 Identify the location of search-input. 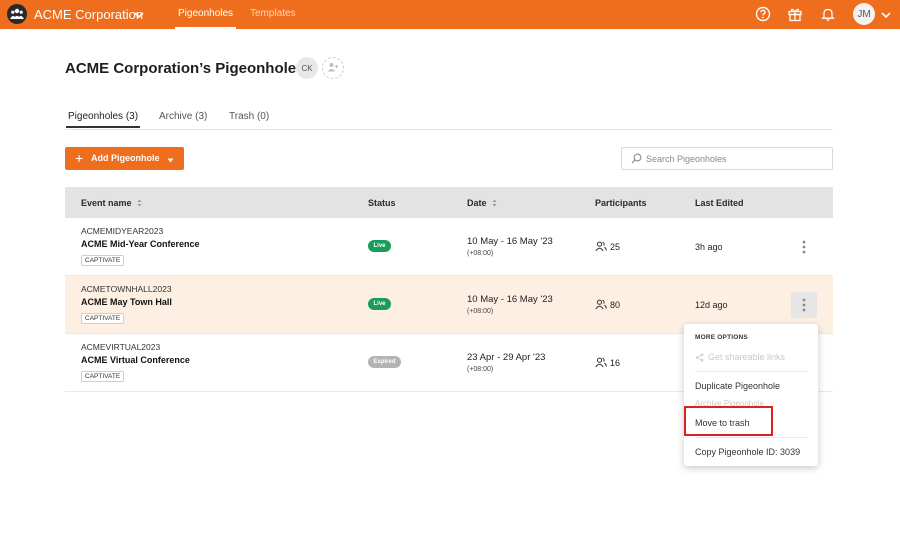
(736, 158).